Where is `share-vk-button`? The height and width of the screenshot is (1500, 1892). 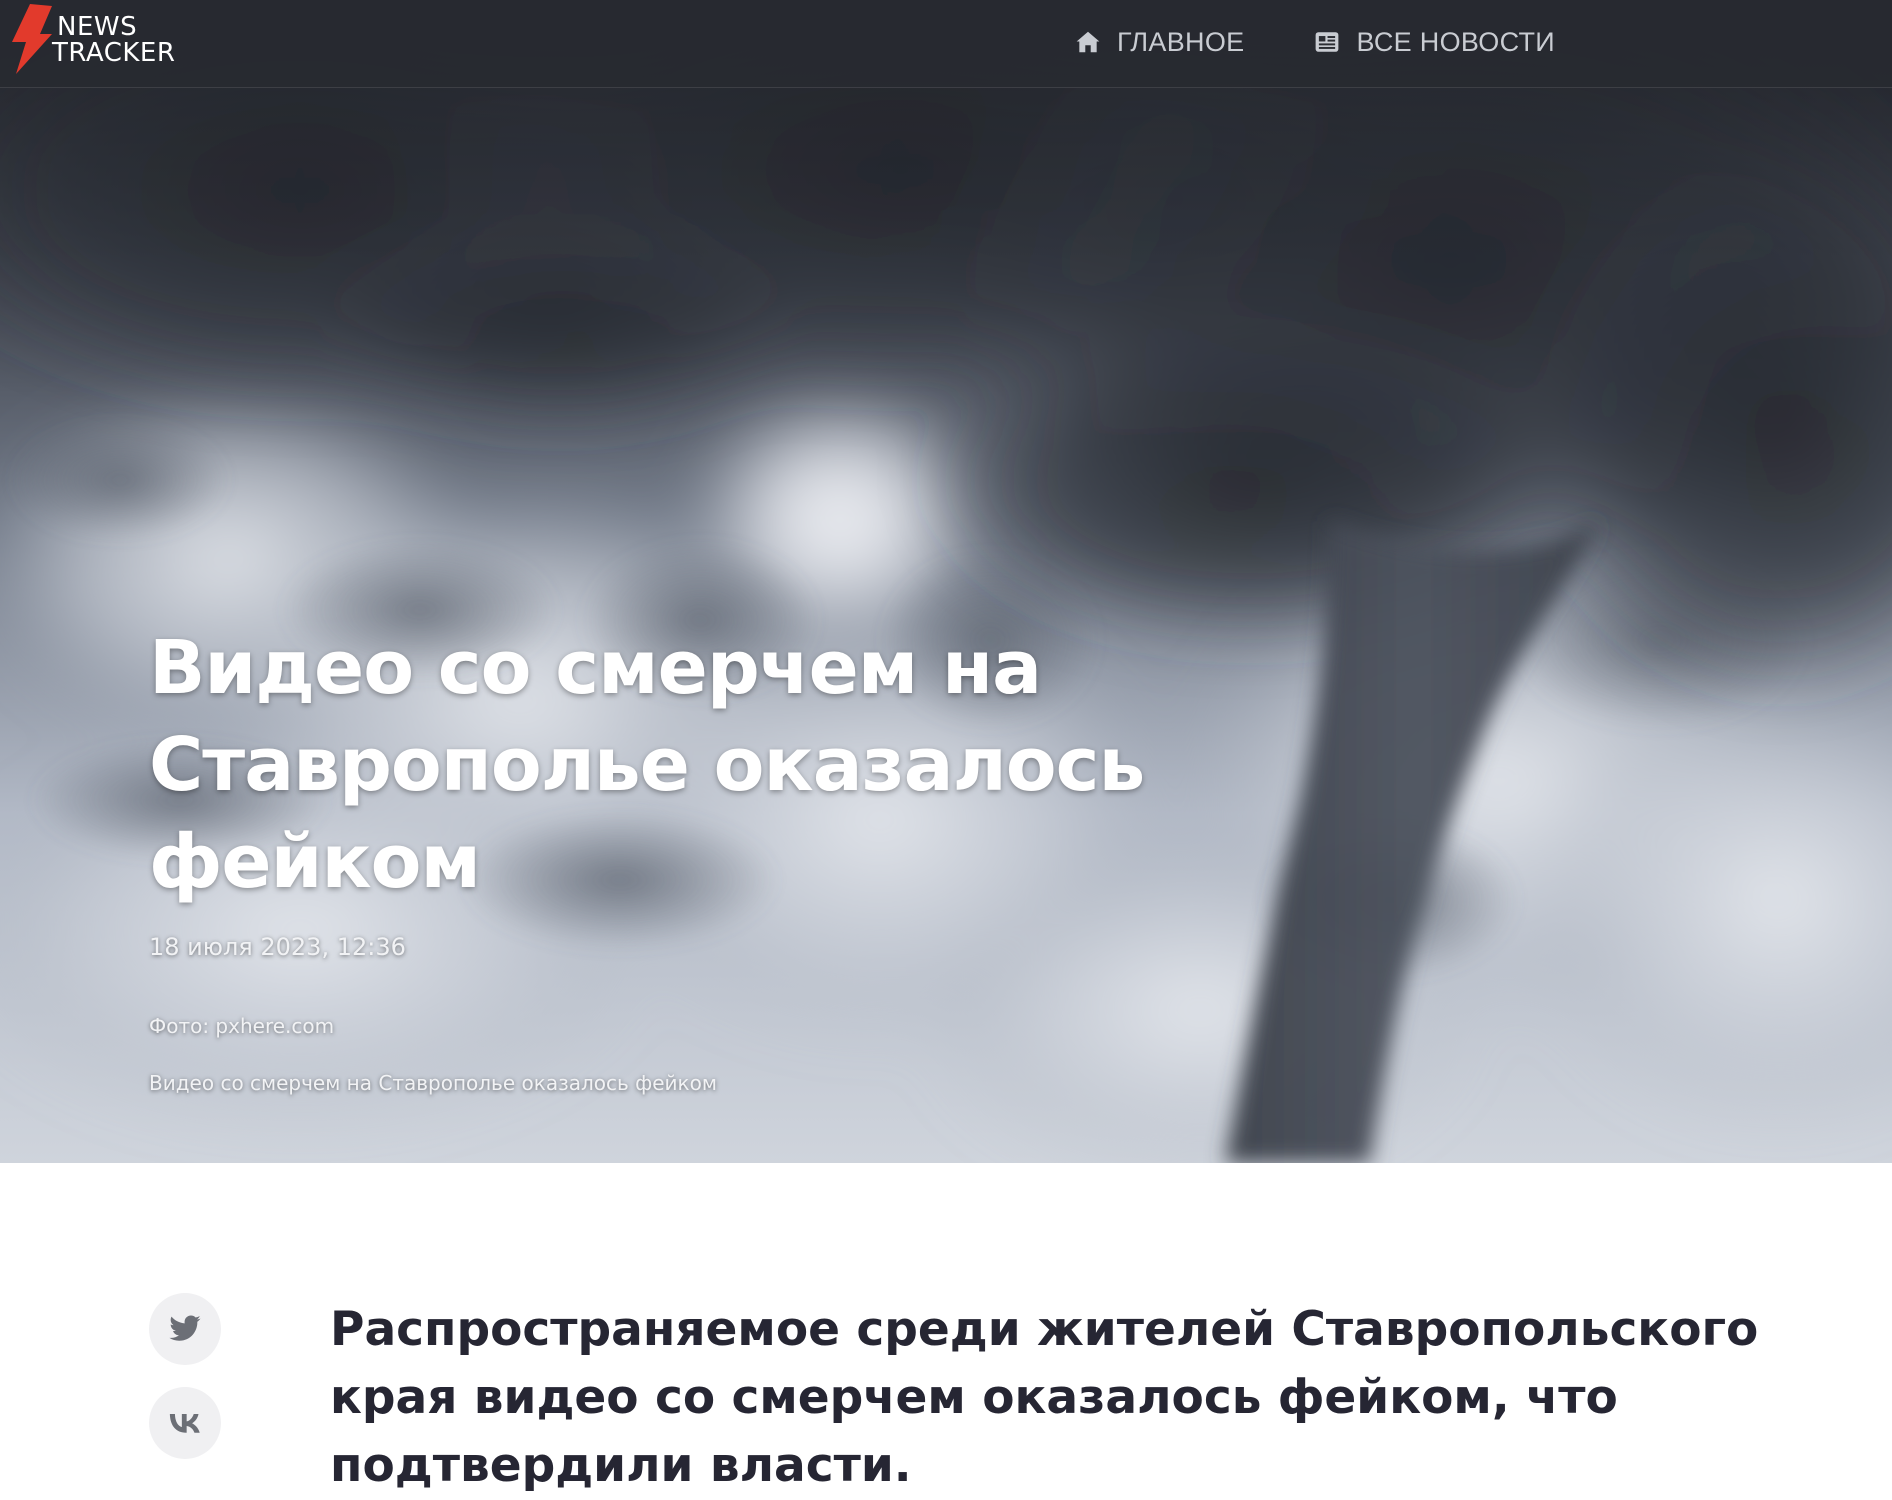
share-vk-button is located at coordinates (185, 1423).